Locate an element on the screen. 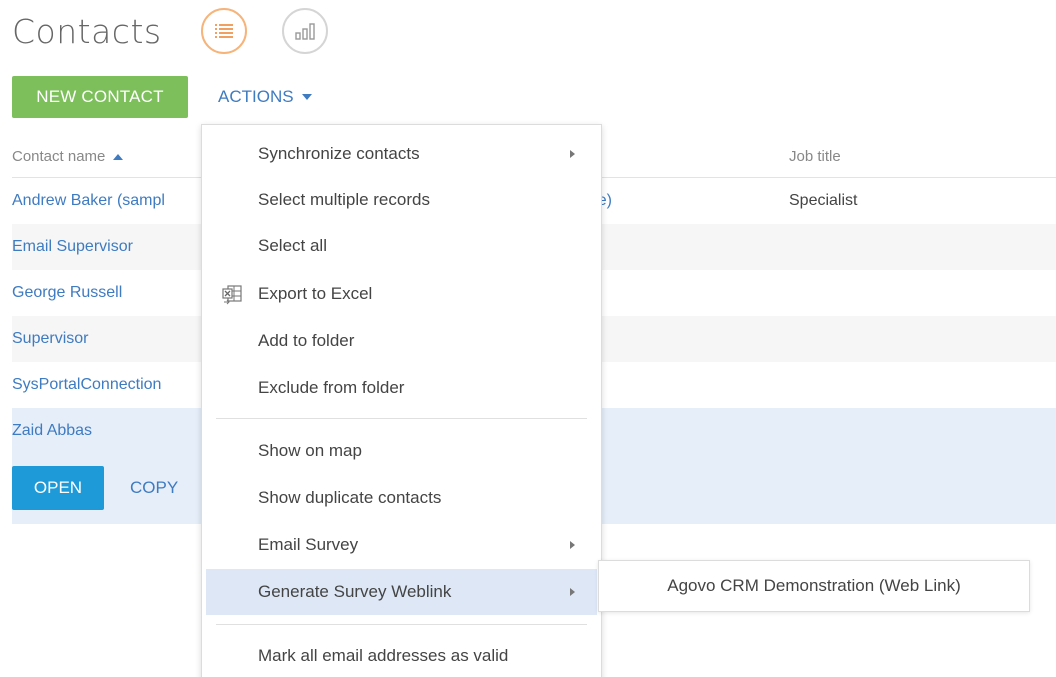 This screenshot has width=1056, height=677. actions-label: ACTIONS is located at coordinates (256, 96).